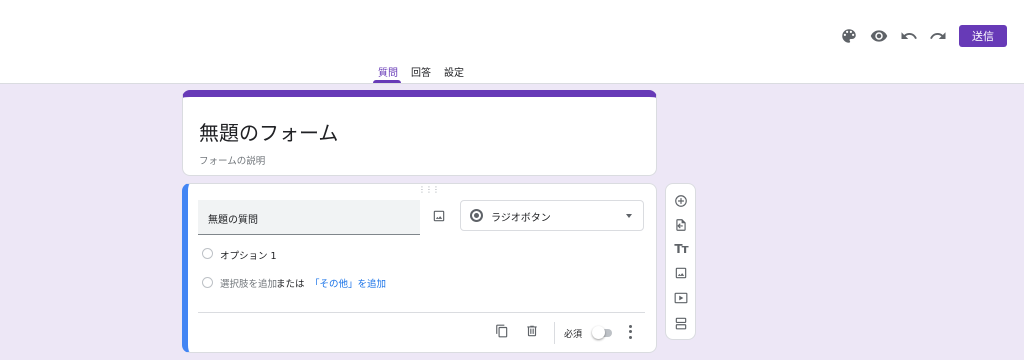  I want to click on undo-icon, so click(909, 36).